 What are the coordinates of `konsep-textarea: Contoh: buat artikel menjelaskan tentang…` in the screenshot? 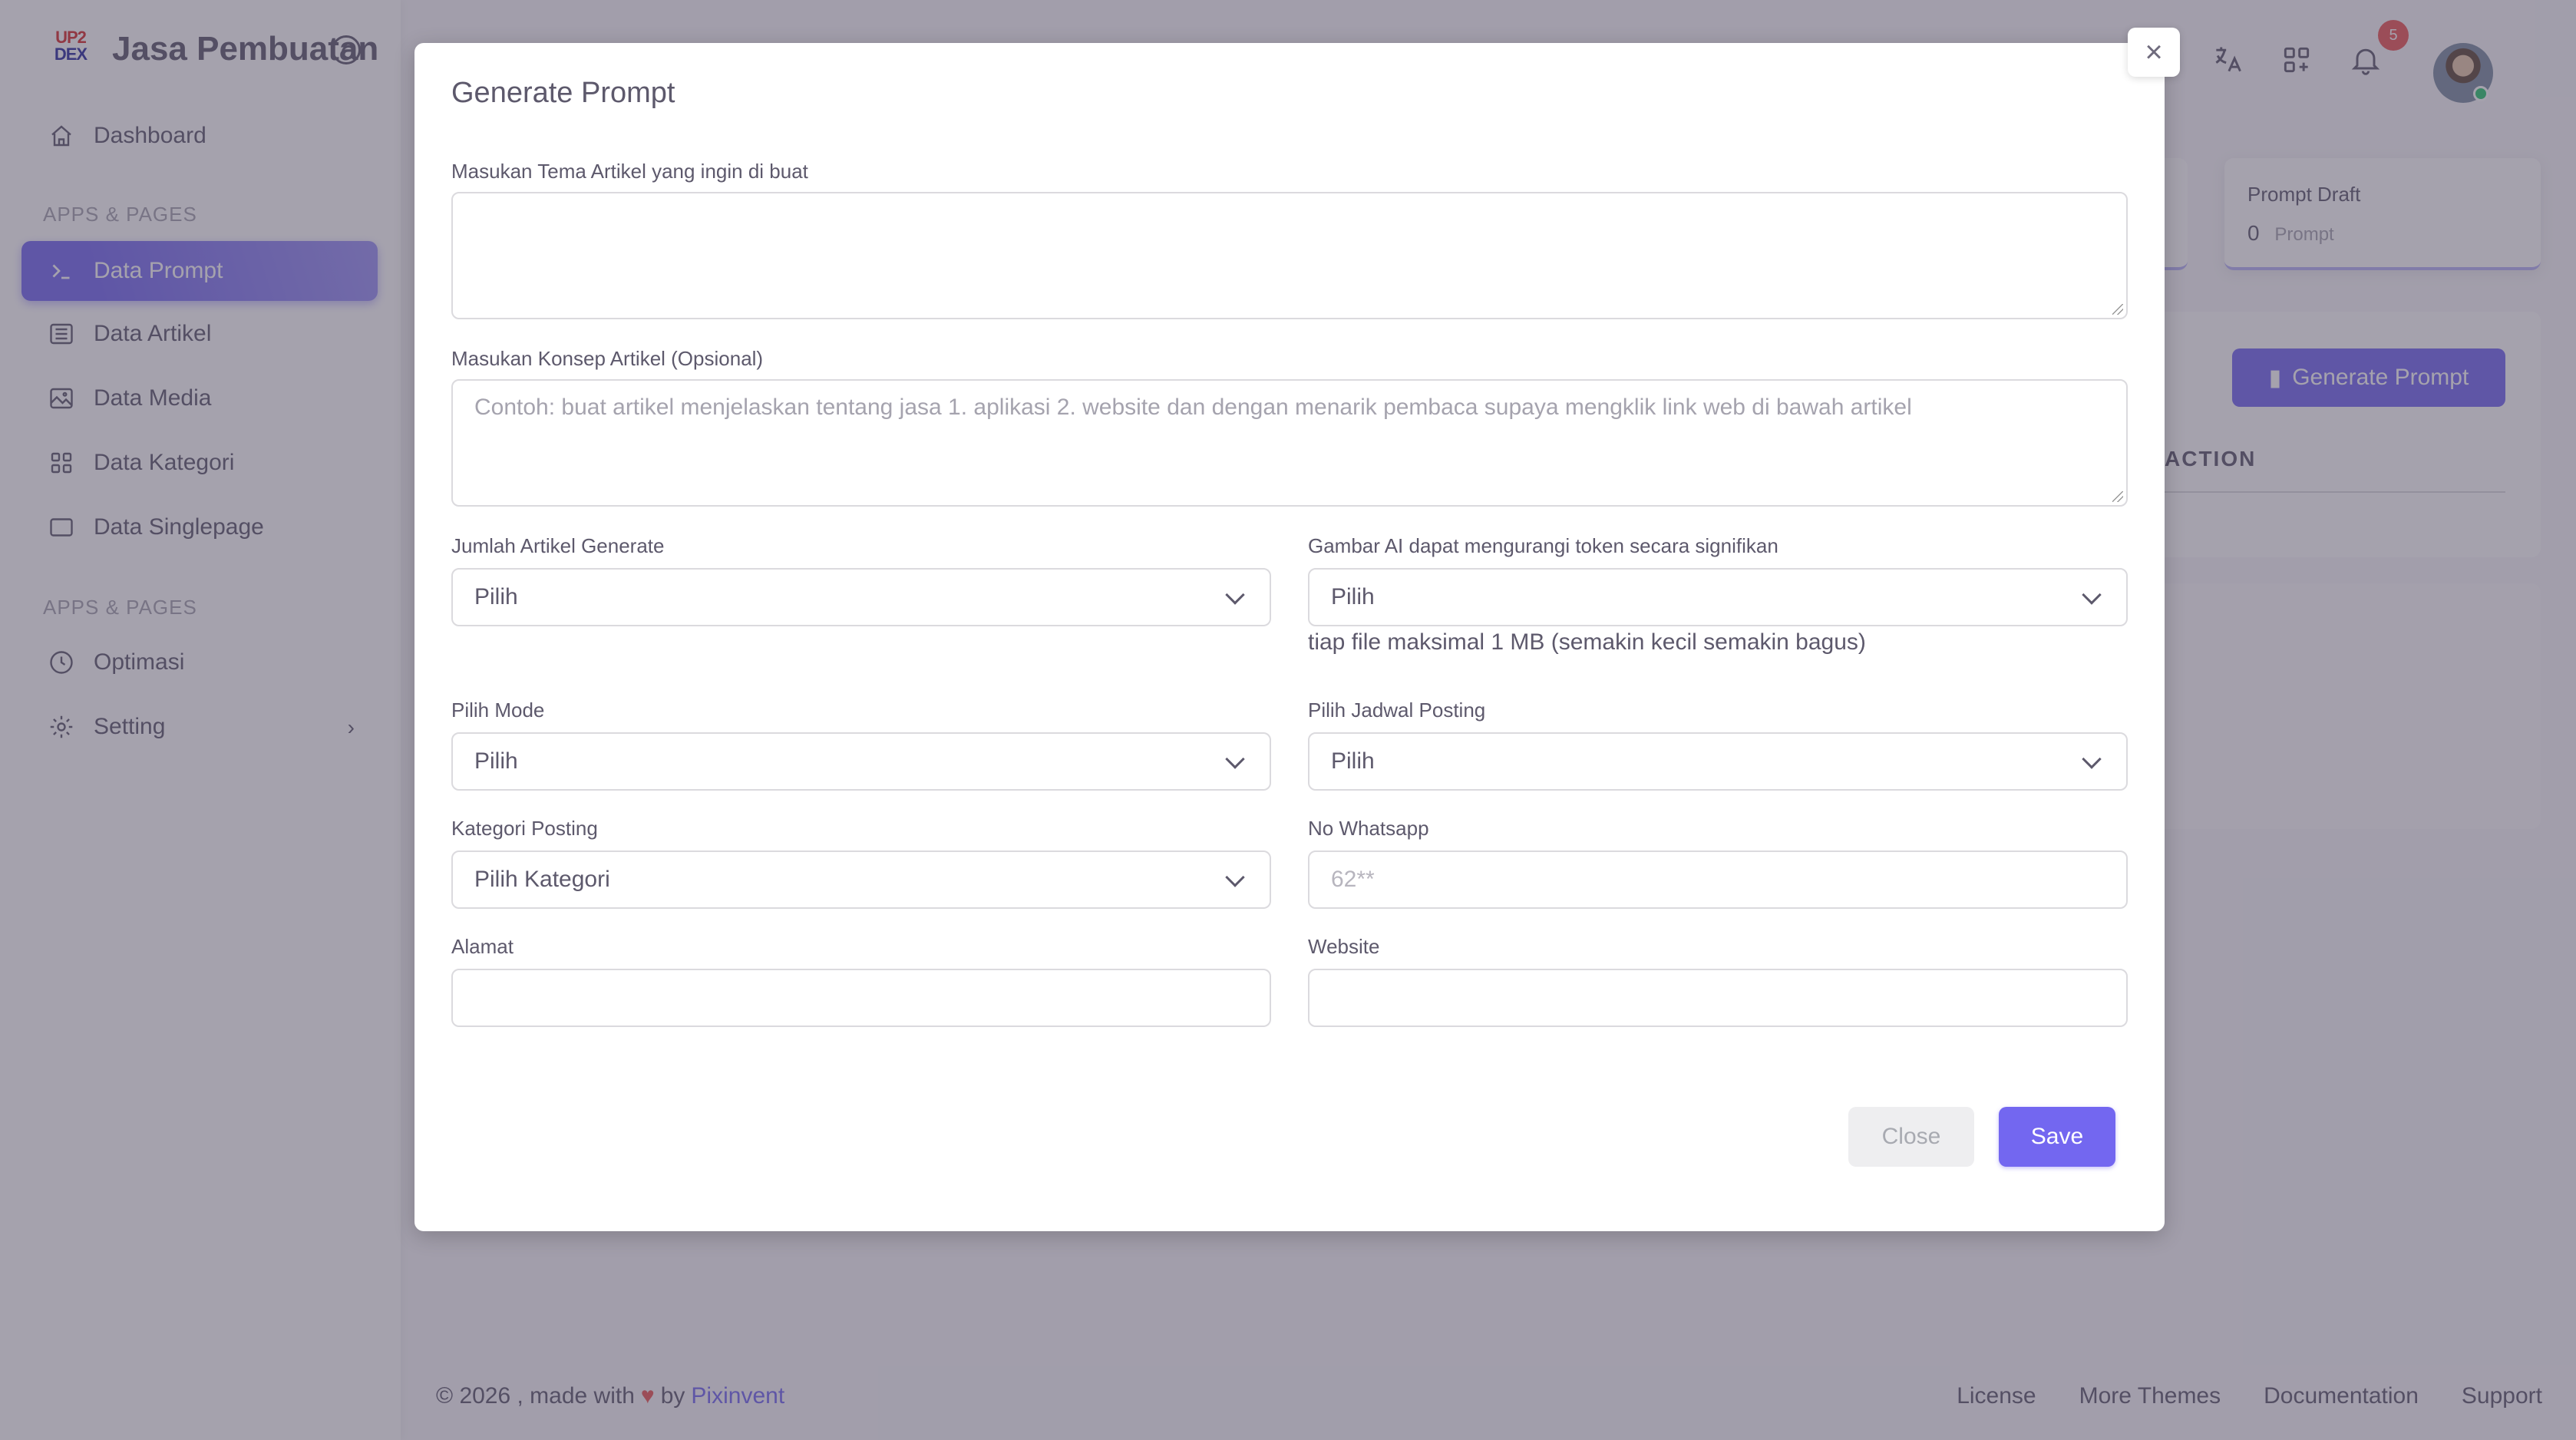 It's located at (1289, 443).